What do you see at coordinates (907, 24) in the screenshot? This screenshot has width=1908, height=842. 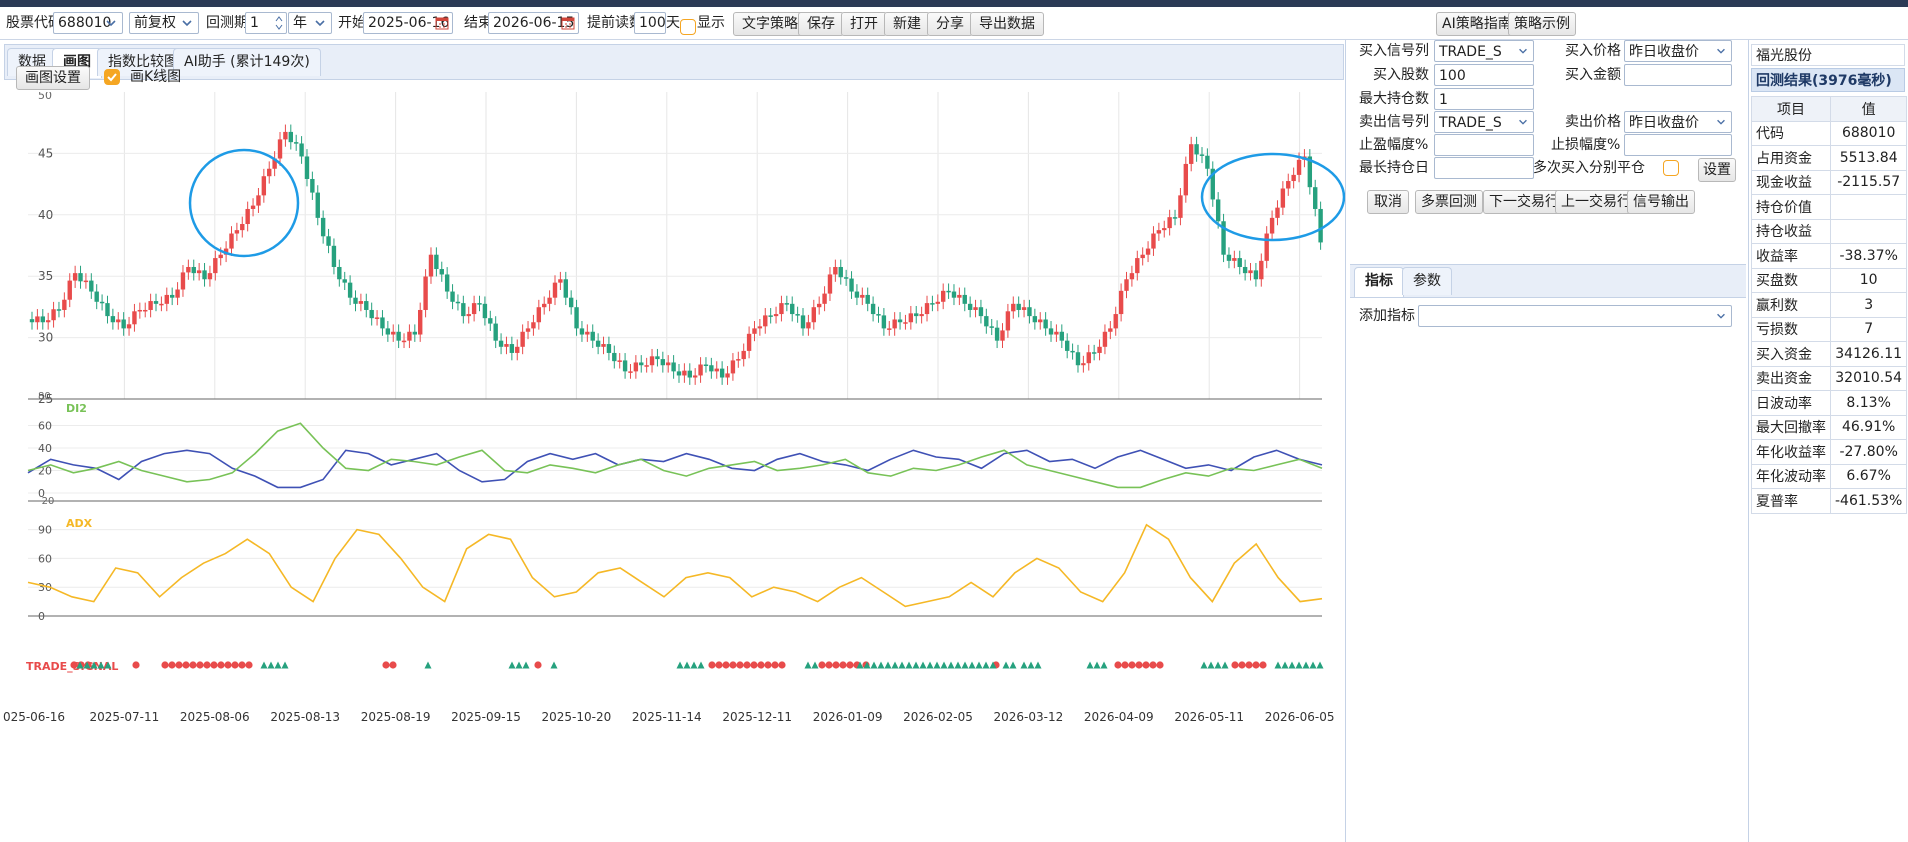 I see `new-button: 新建` at bounding box center [907, 24].